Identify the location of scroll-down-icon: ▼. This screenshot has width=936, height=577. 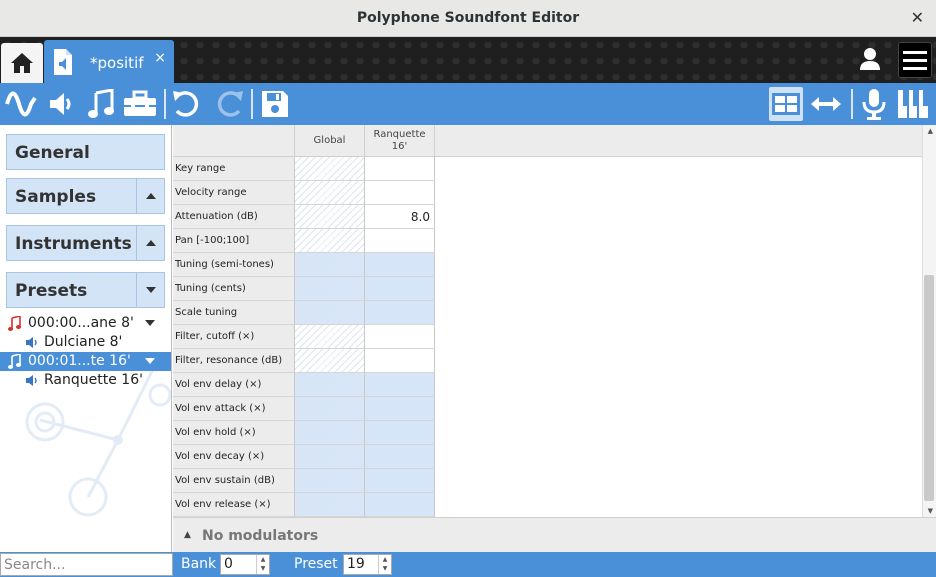
(930, 511).